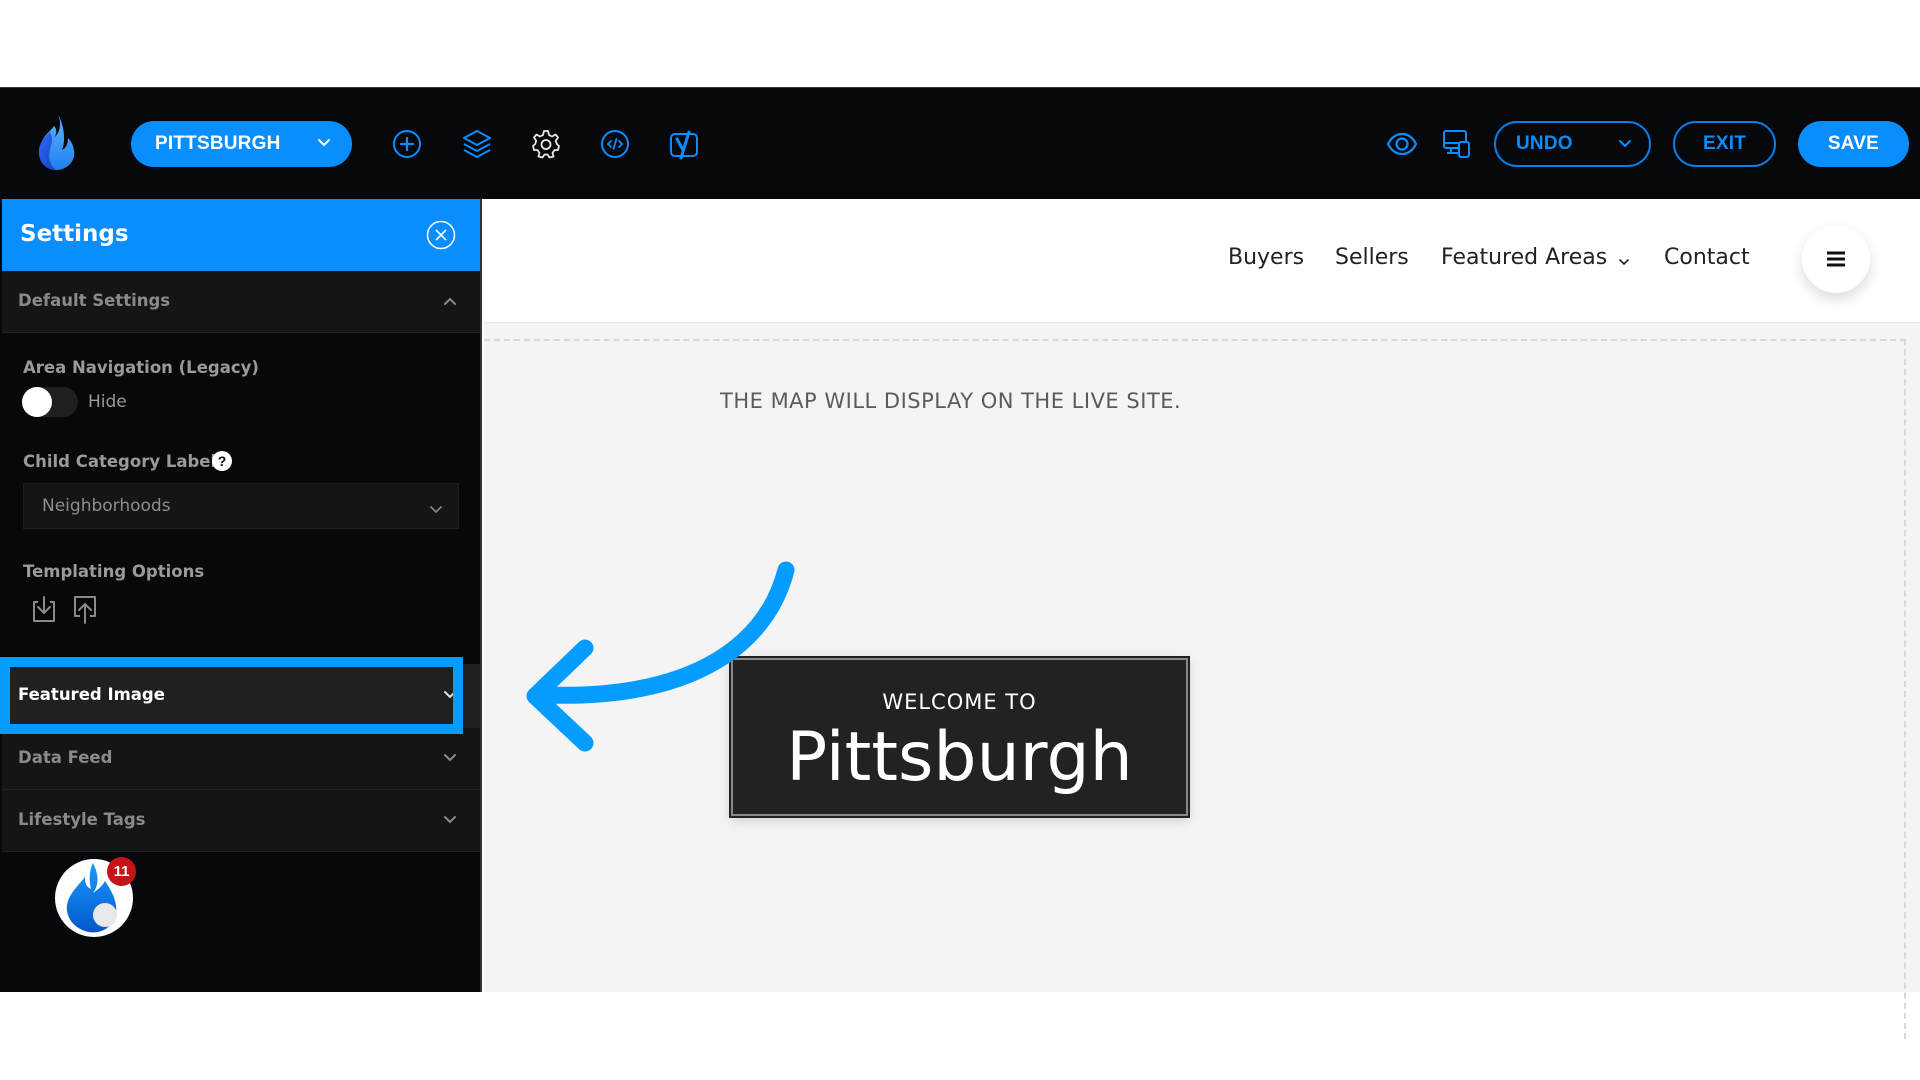  Describe the element at coordinates (106, 506) in the screenshot. I see `select-value: Neighborhoods` at that location.